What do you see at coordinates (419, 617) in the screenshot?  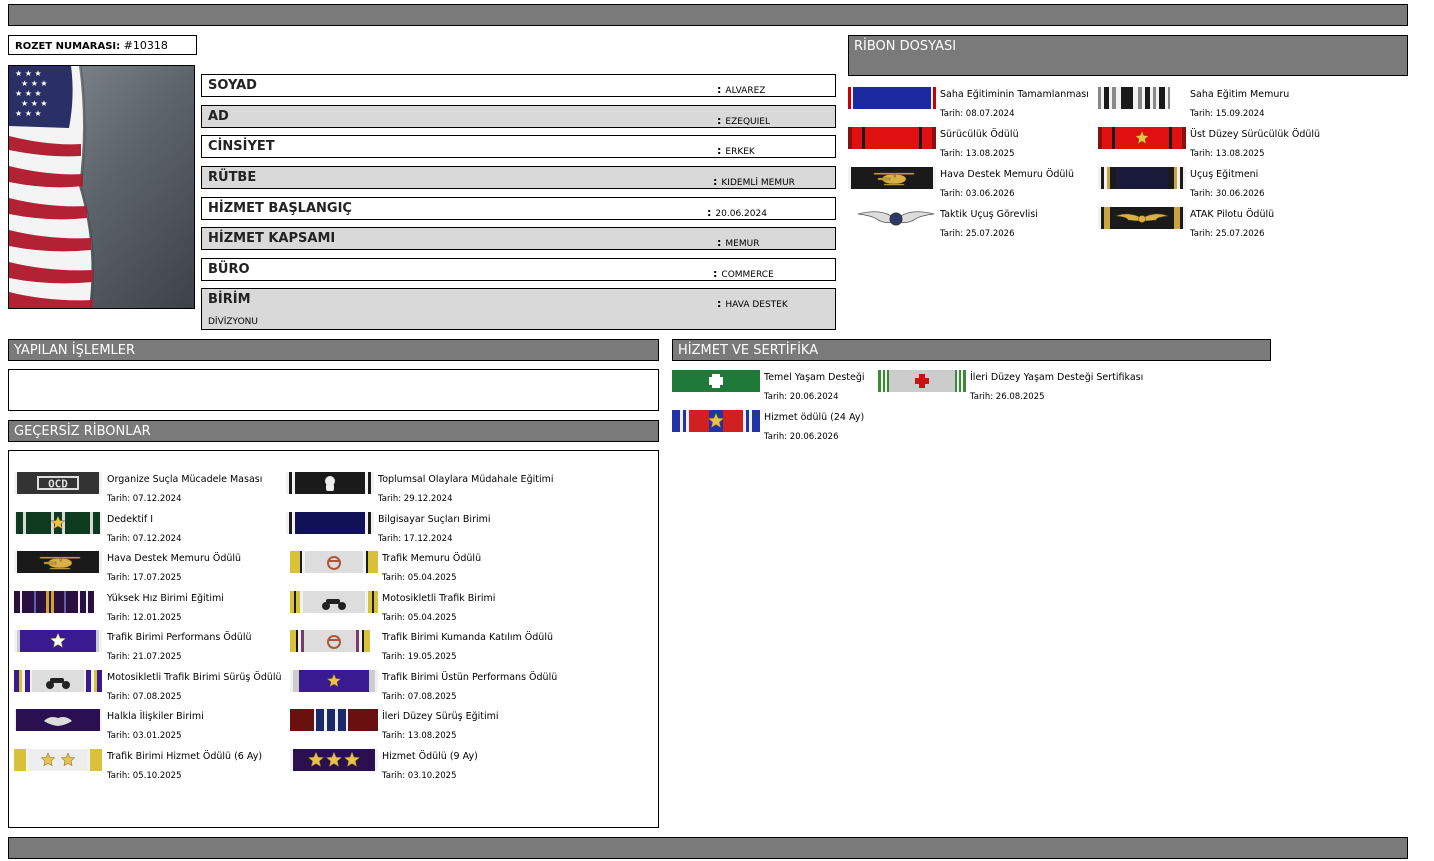 I see `ribbon-date: Tarih: 05.04.2025` at bounding box center [419, 617].